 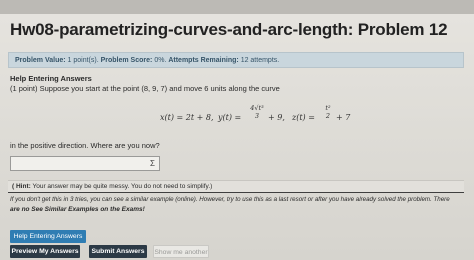 I want to click on equation-z-prefix: z(t) =, so click(x=303, y=117).